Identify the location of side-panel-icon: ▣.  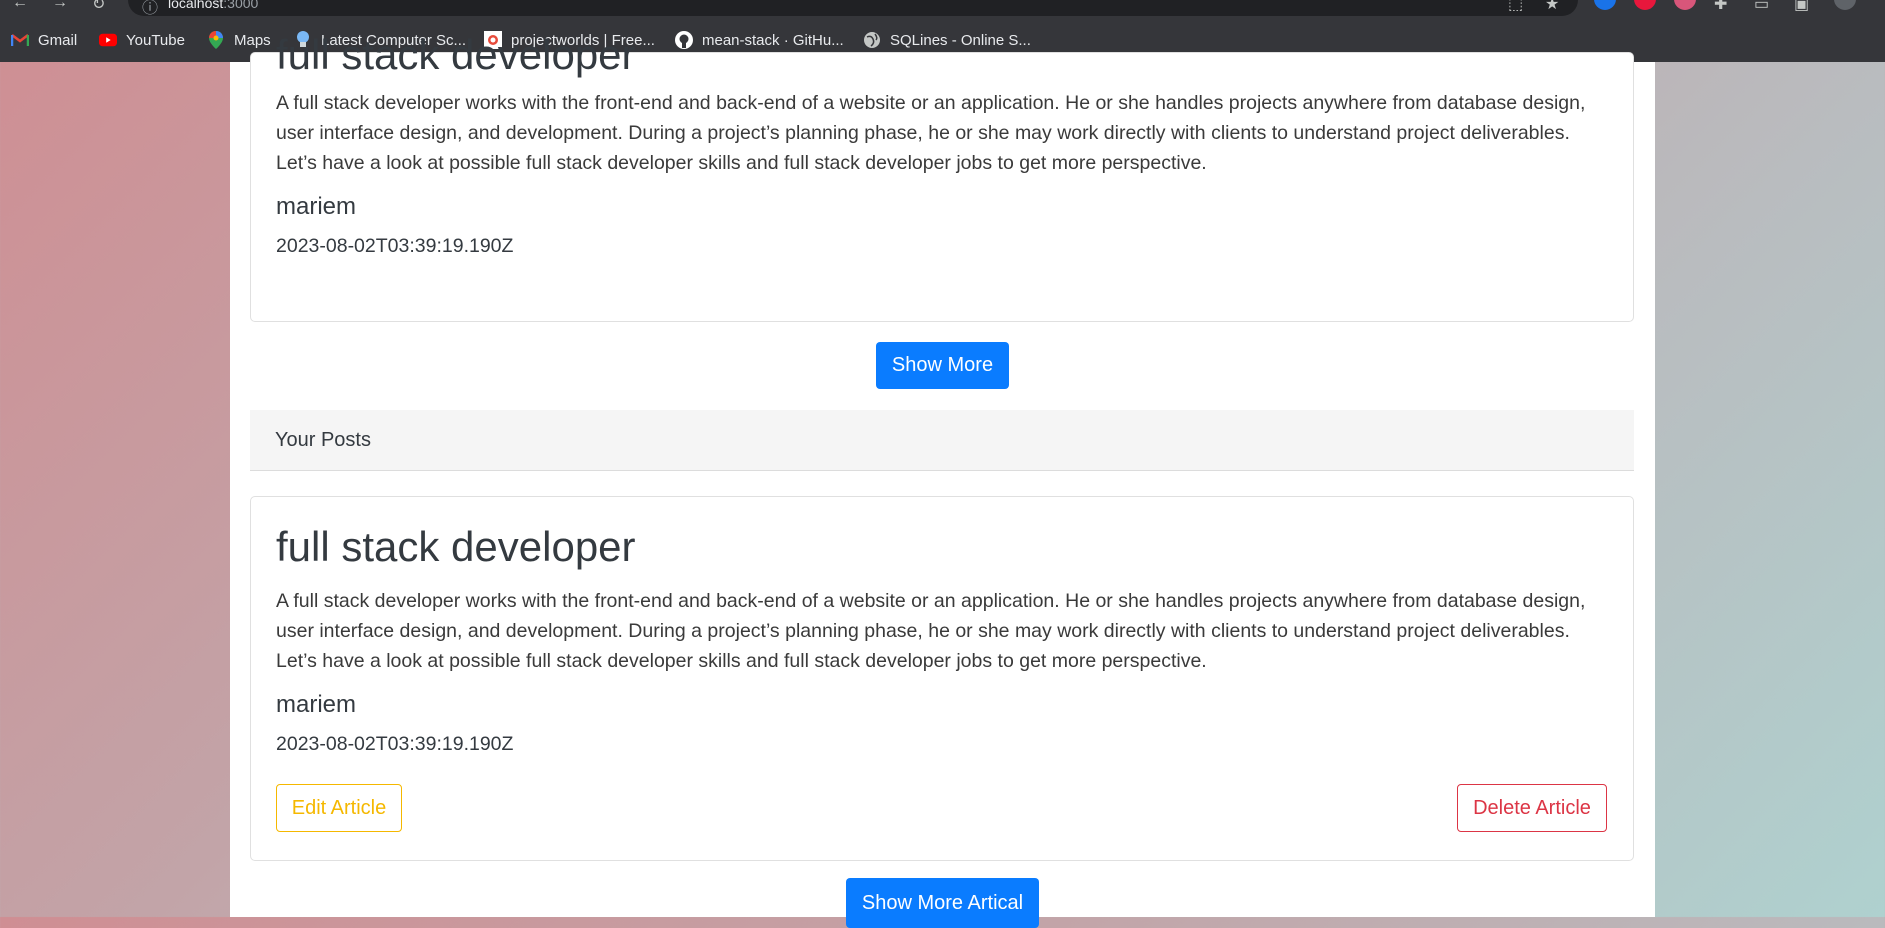
(1801, 7).